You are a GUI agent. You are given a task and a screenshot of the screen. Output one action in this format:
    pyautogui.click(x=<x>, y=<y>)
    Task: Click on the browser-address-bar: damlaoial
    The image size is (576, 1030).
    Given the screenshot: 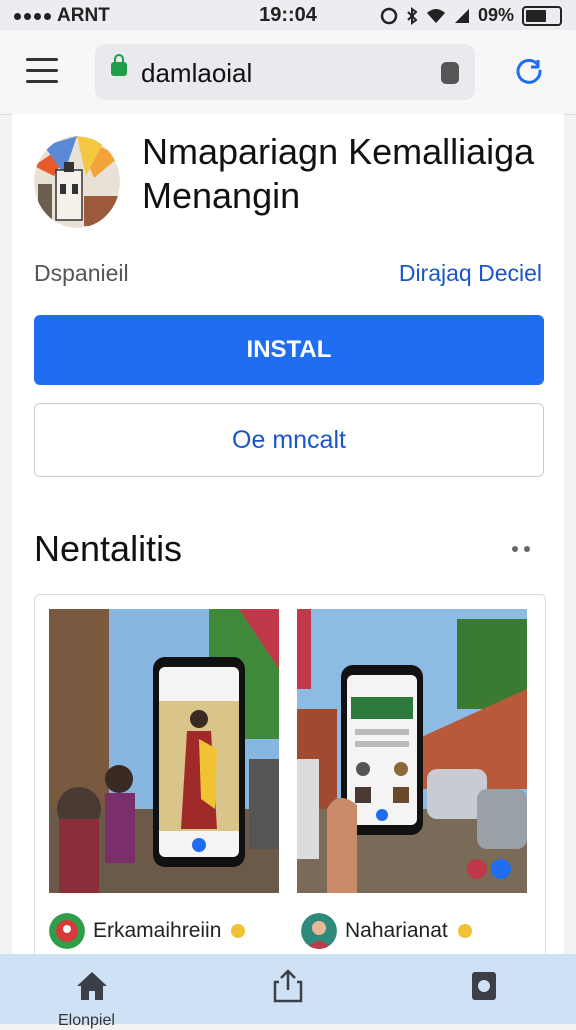 What is the action you would take?
    pyautogui.click(x=288, y=72)
    